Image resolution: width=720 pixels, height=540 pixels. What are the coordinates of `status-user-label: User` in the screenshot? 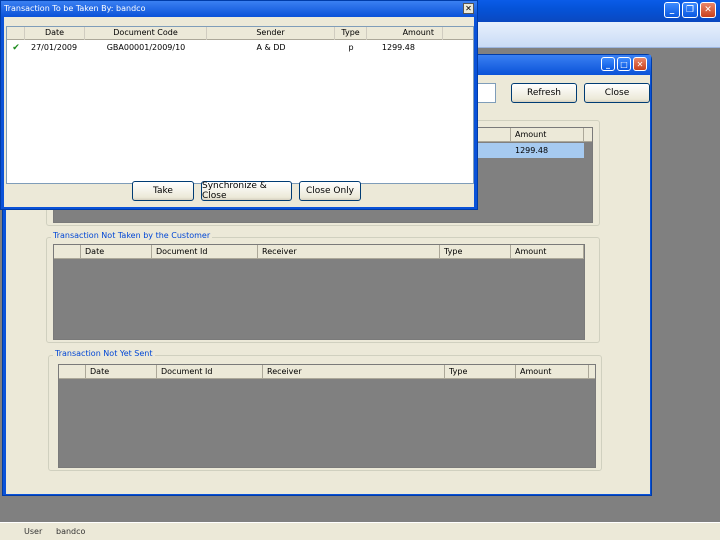 It's located at (33, 531).